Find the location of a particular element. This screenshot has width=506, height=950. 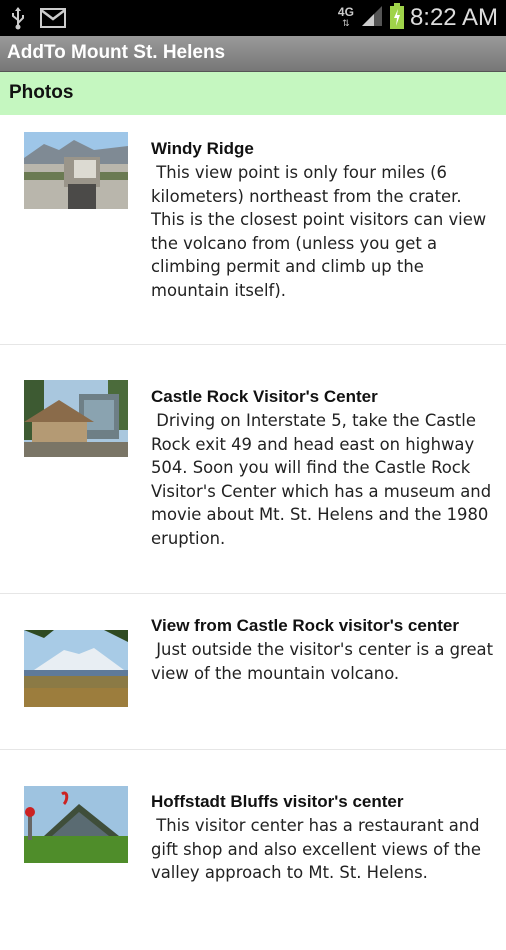

castle-rock-visitor-center-thumbnail is located at coordinates (76, 418).